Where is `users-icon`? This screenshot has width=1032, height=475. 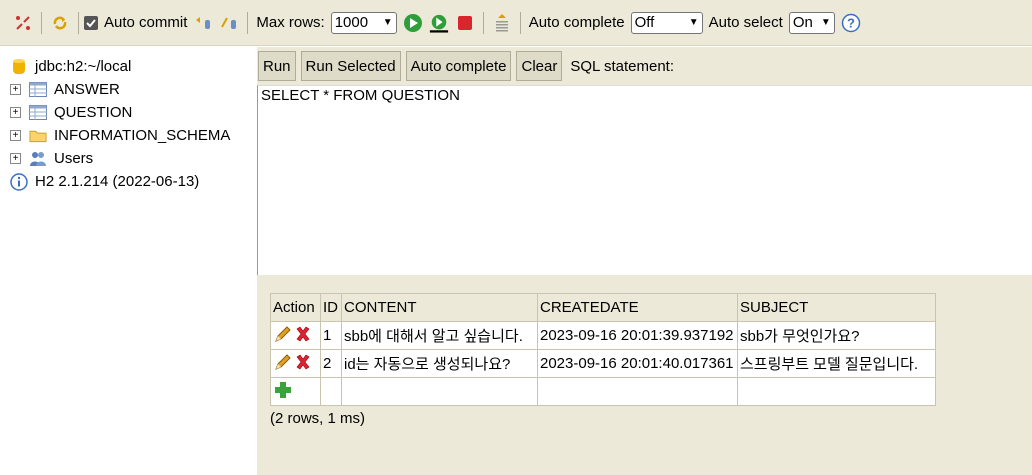 users-icon is located at coordinates (38, 159).